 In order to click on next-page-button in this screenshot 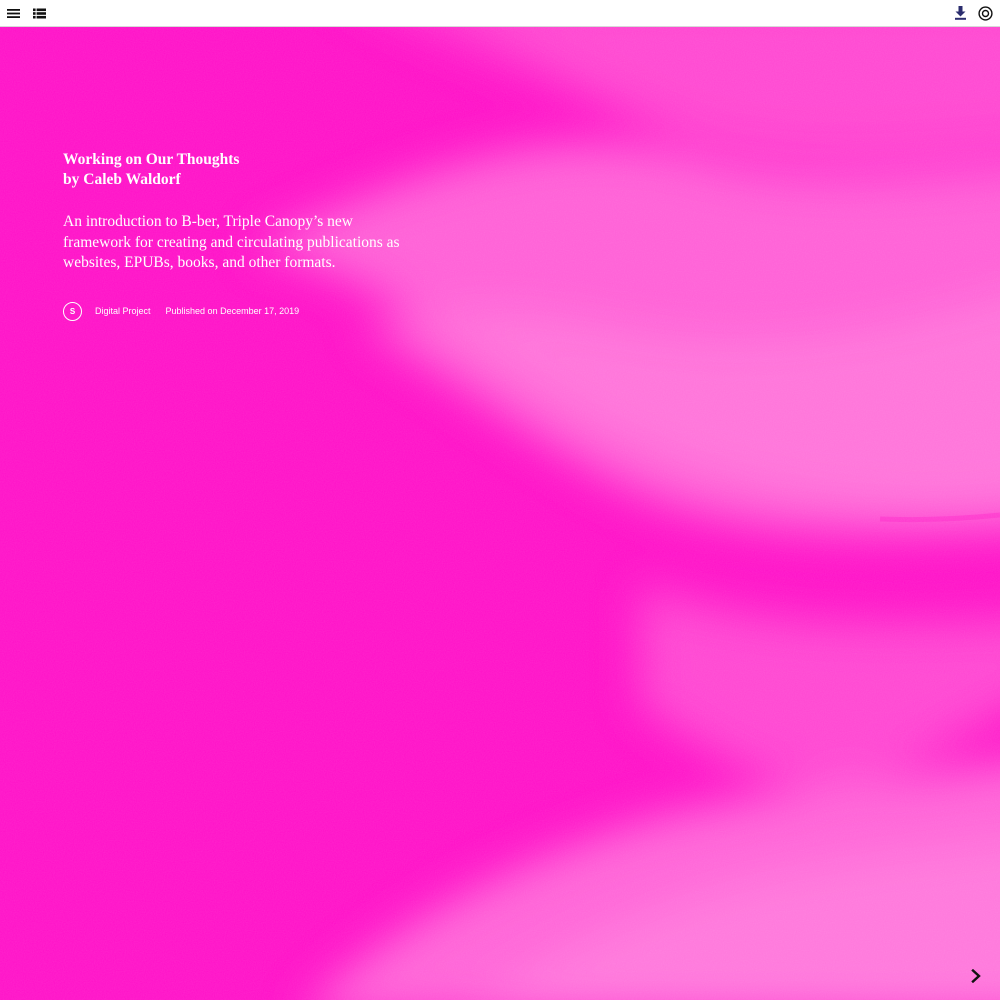, I will do `click(976, 976)`.